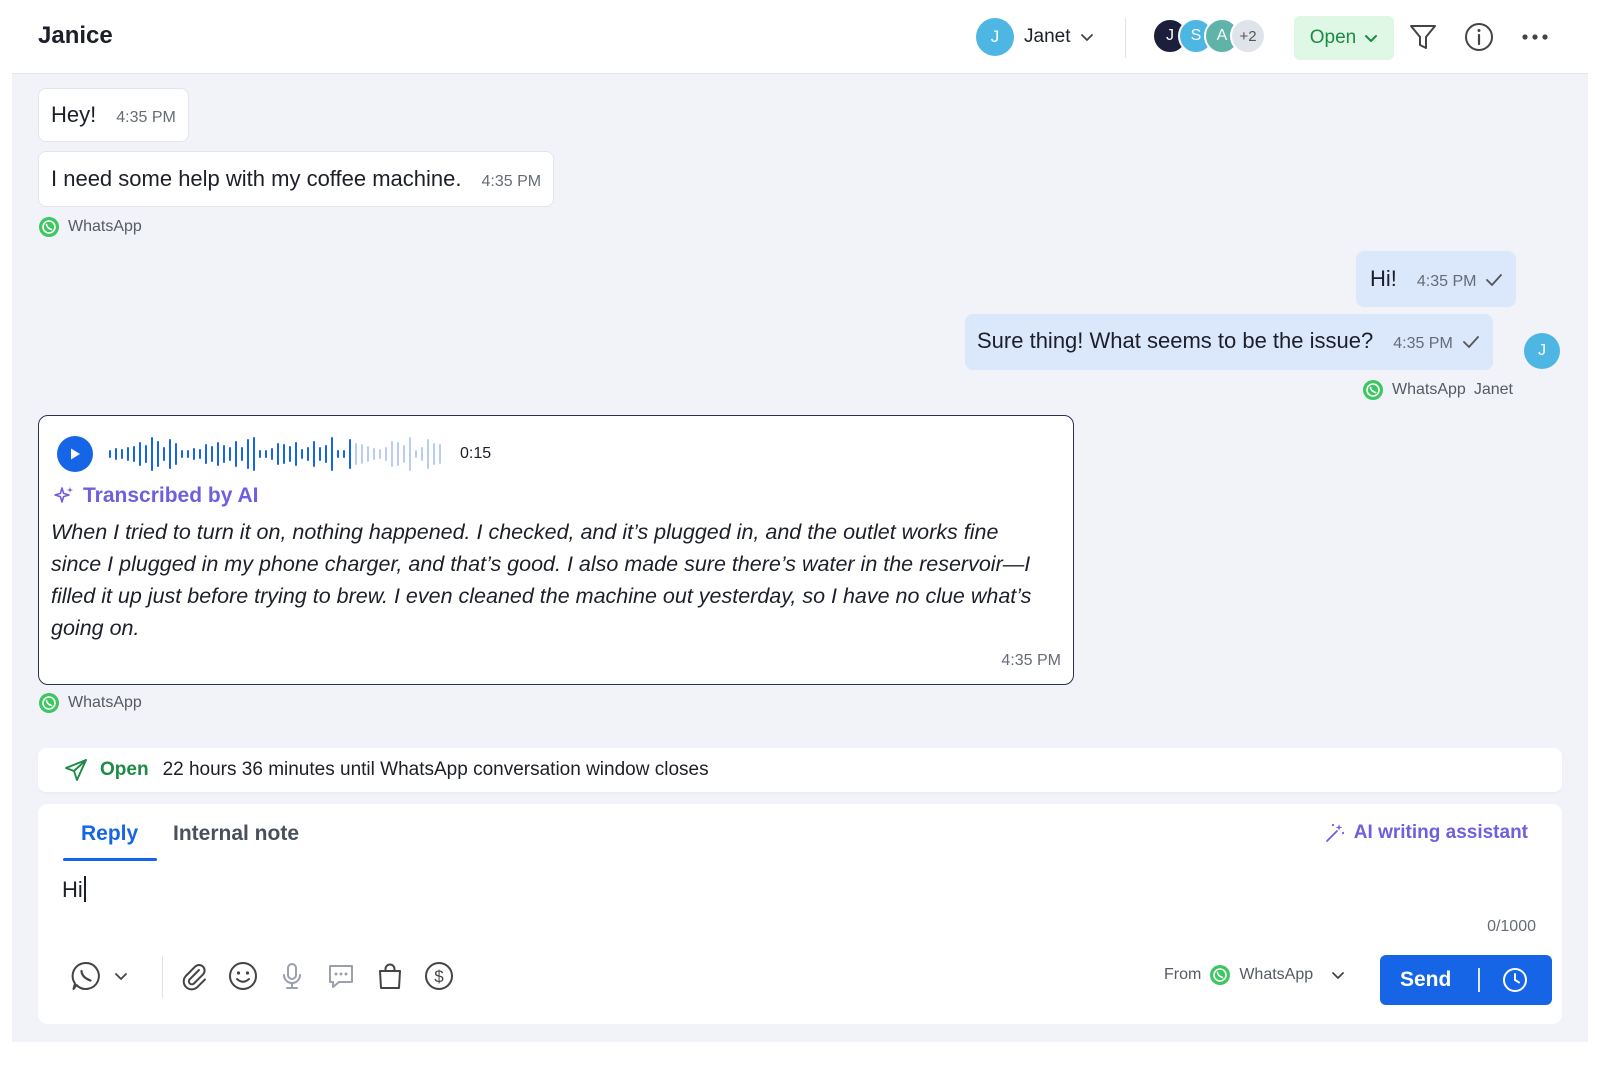 The width and height of the screenshot is (1600, 1067). I want to click on schedule-clock-icon, so click(1515, 980).